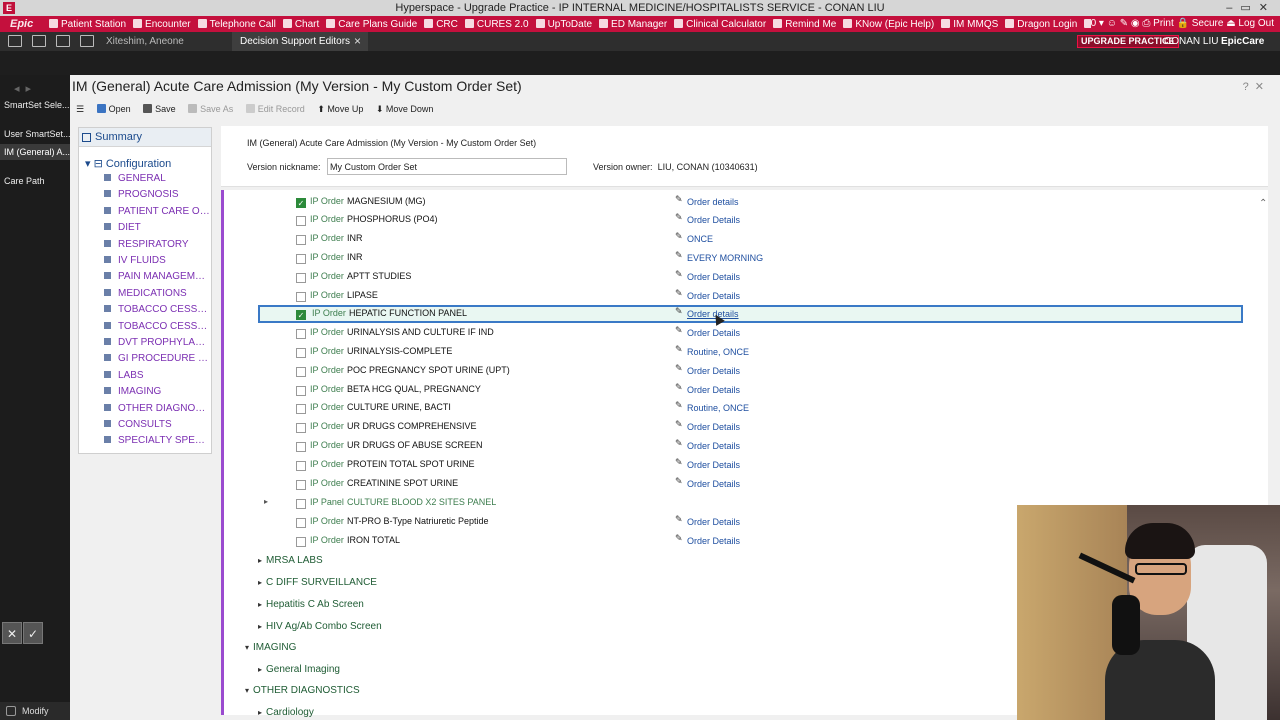  I want to click on epic-toolbar-item: IM MMQS, so click(970, 24).